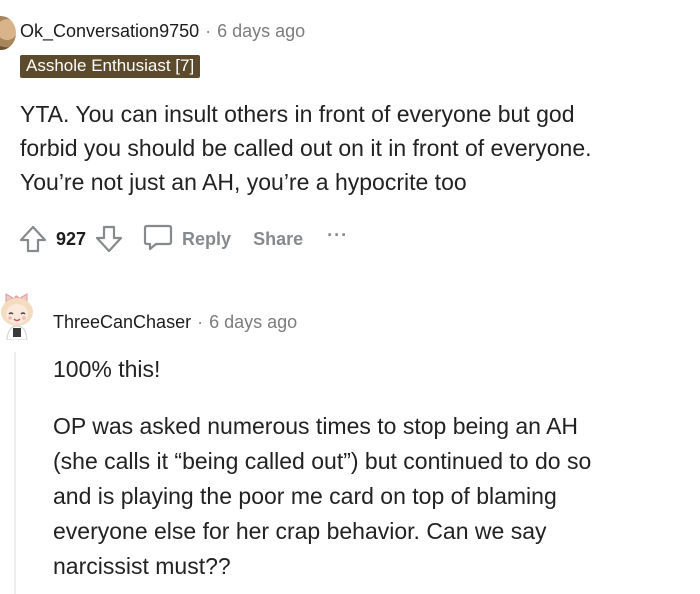  I want to click on upvote-icon, so click(33, 239).